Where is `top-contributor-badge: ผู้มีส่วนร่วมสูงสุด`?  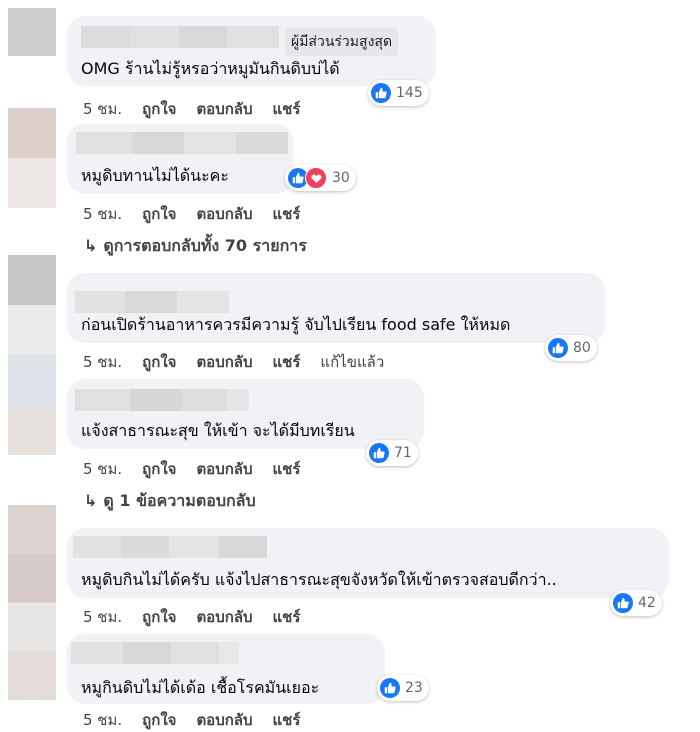 top-contributor-badge: ผู้มีส่วนร่วมสูงสุด is located at coordinates (342, 42).